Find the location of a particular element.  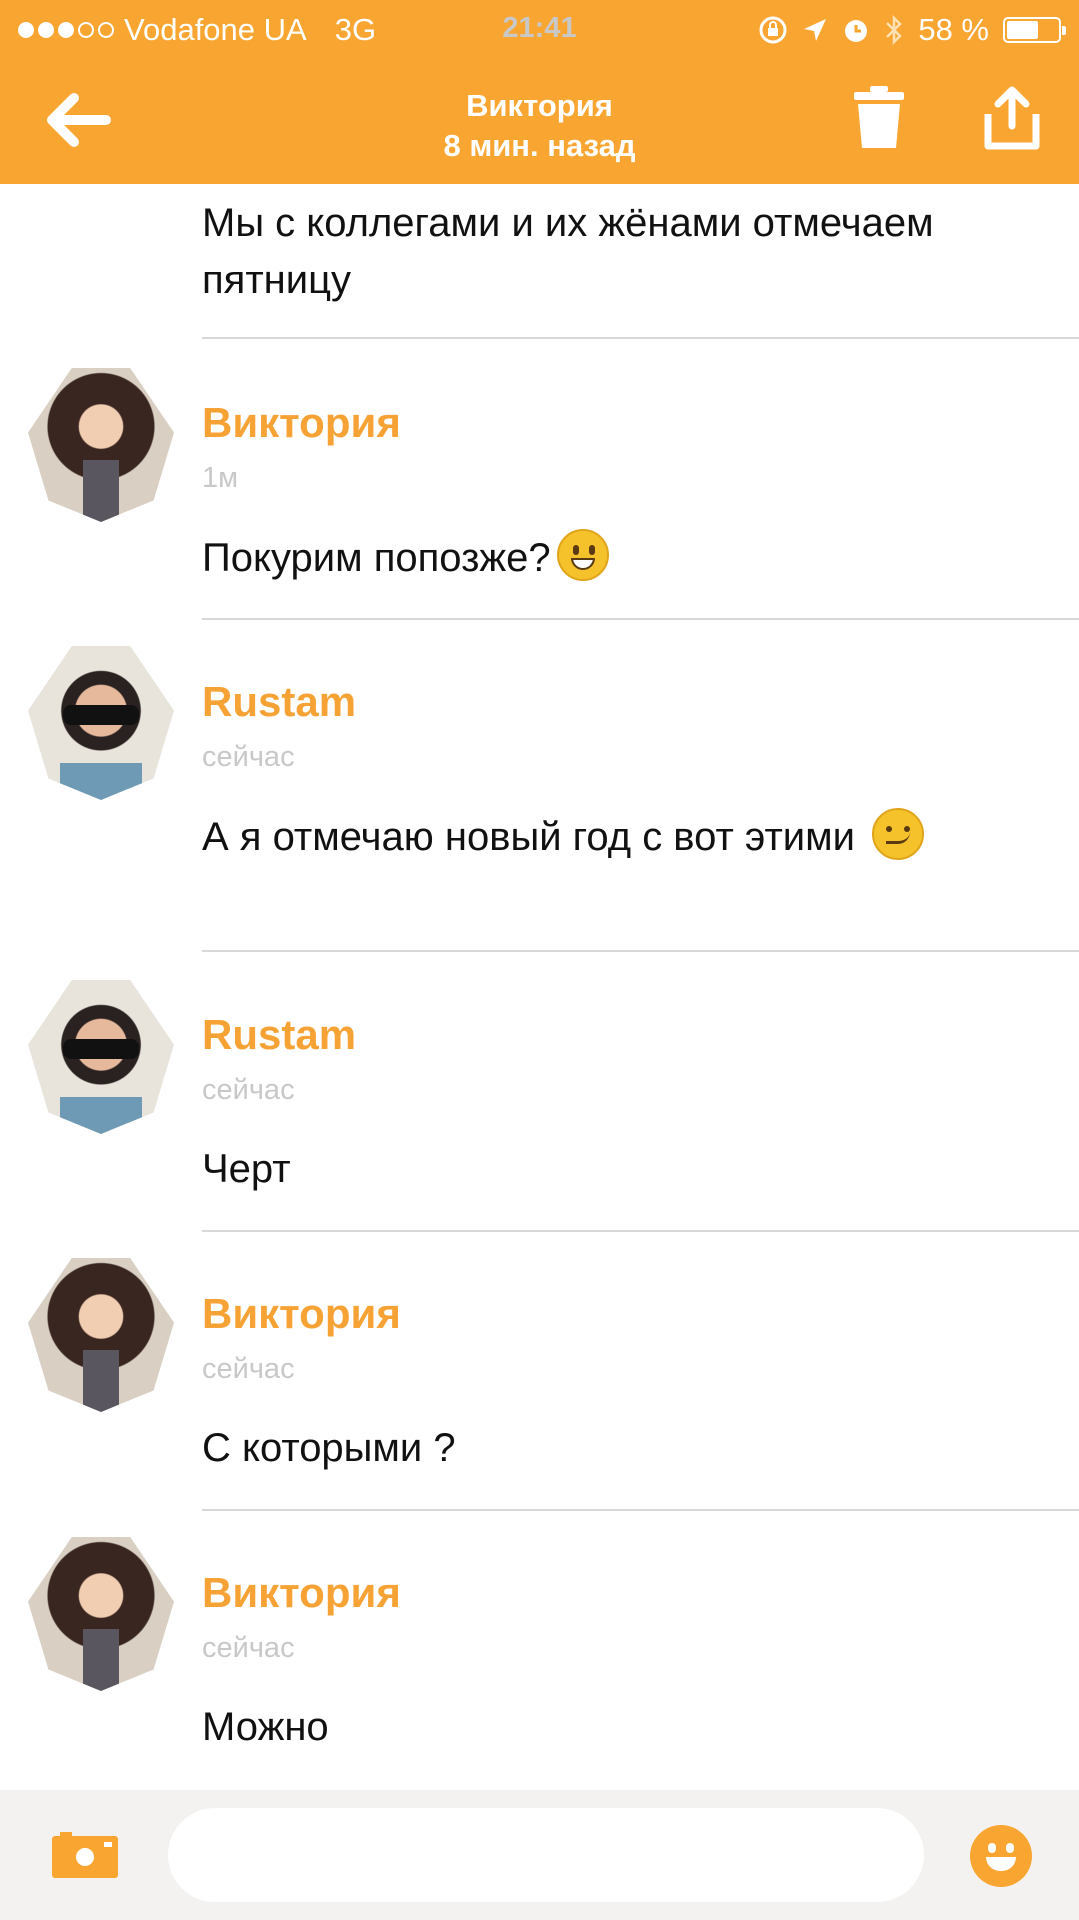

grinning-emoji-icon is located at coordinates (582, 555).